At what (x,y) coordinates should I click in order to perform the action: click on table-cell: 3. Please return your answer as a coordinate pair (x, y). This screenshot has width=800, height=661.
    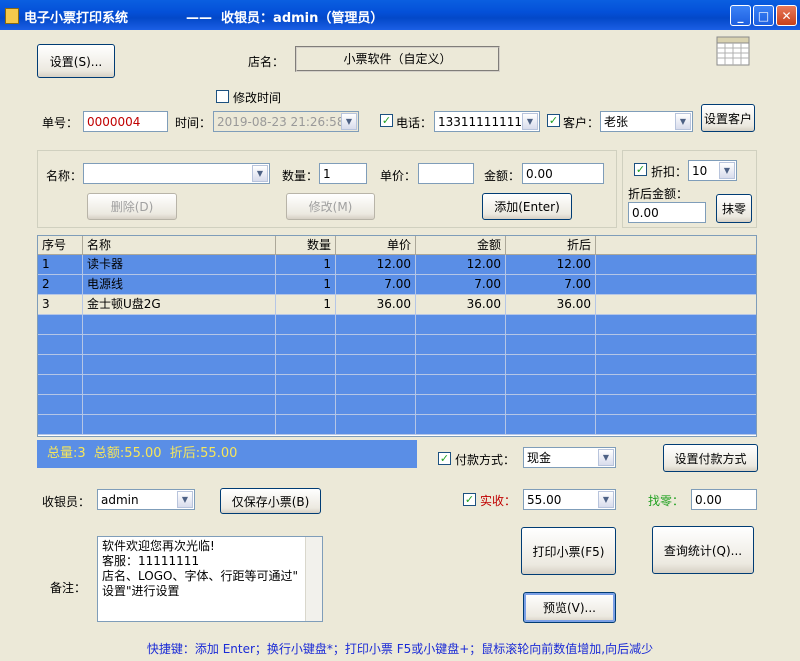
    Looking at the image, I should click on (60, 305).